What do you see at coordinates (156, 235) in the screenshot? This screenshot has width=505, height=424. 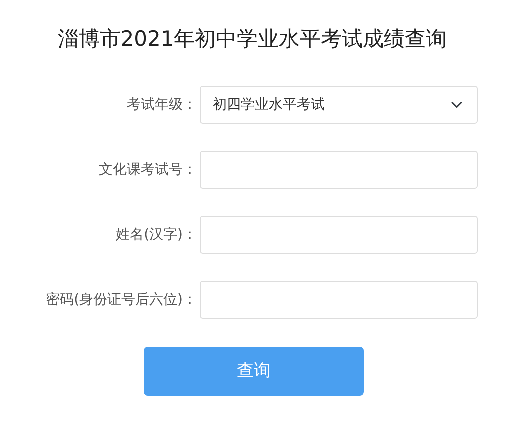 I see `field-label: 姓名(汉字)：` at bounding box center [156, 235].